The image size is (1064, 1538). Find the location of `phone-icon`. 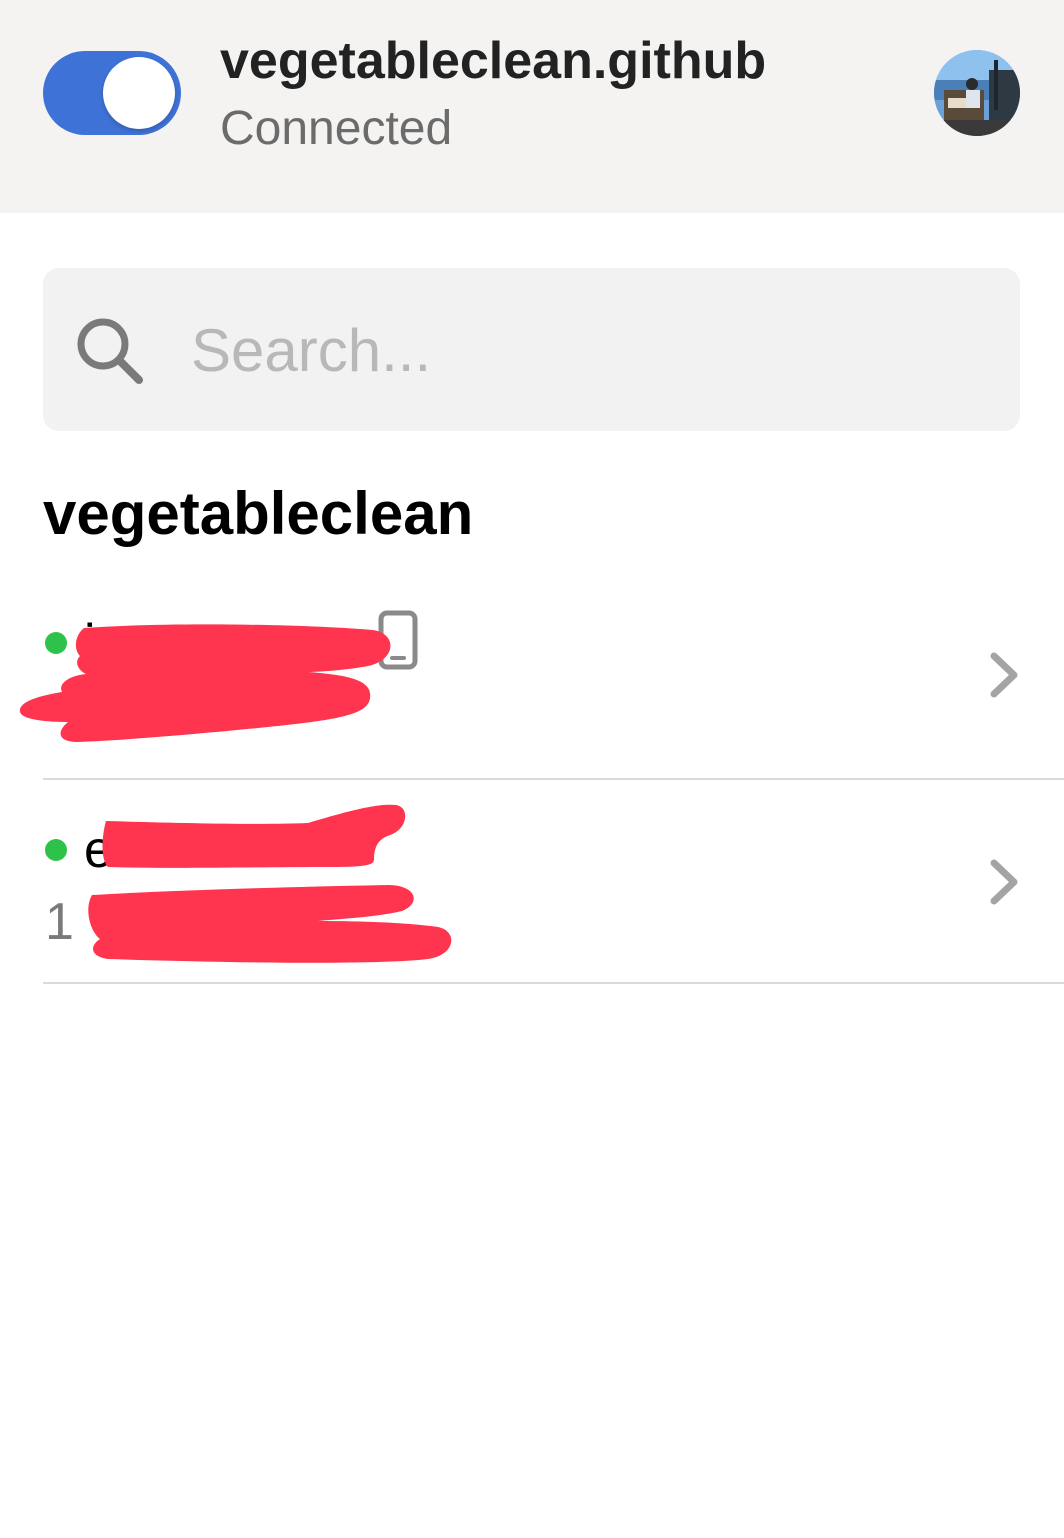

phone-icon is located at coordinates (398, 640).